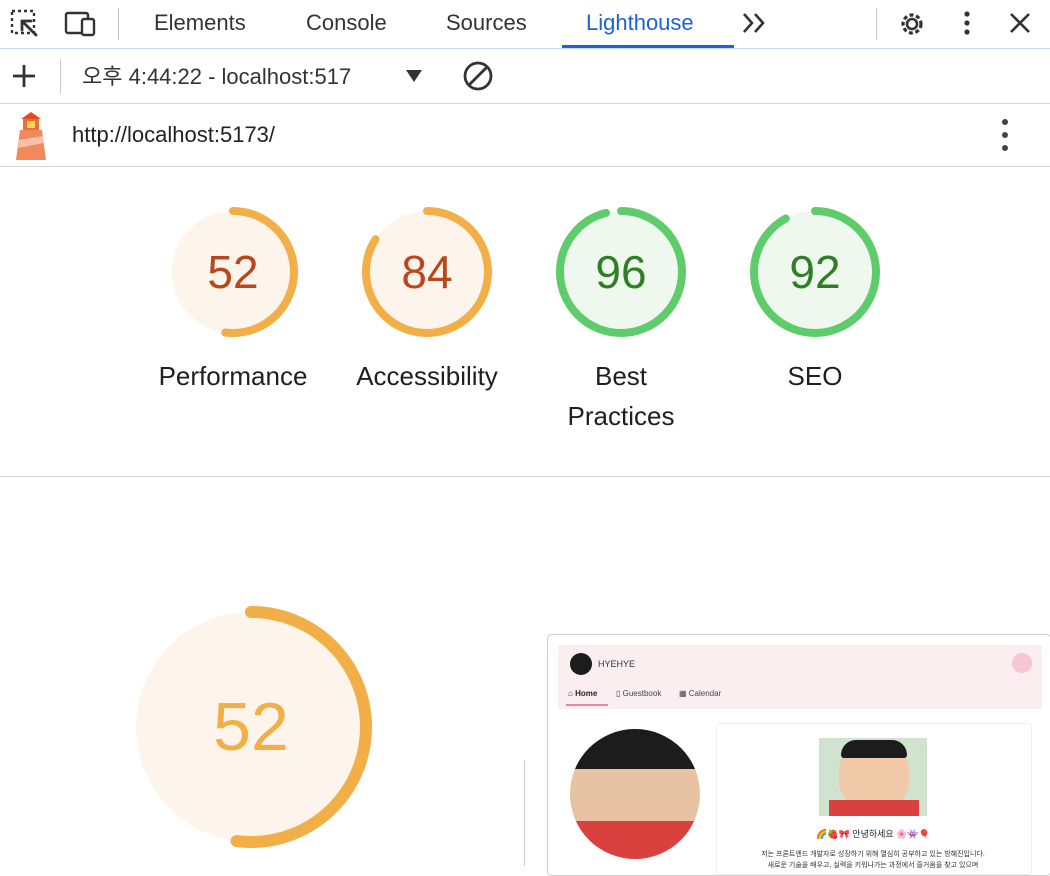  What do you see at coordinates (873, 777) in the screenshot?
I see `preview-character-image` at bounding box center [873, 777].